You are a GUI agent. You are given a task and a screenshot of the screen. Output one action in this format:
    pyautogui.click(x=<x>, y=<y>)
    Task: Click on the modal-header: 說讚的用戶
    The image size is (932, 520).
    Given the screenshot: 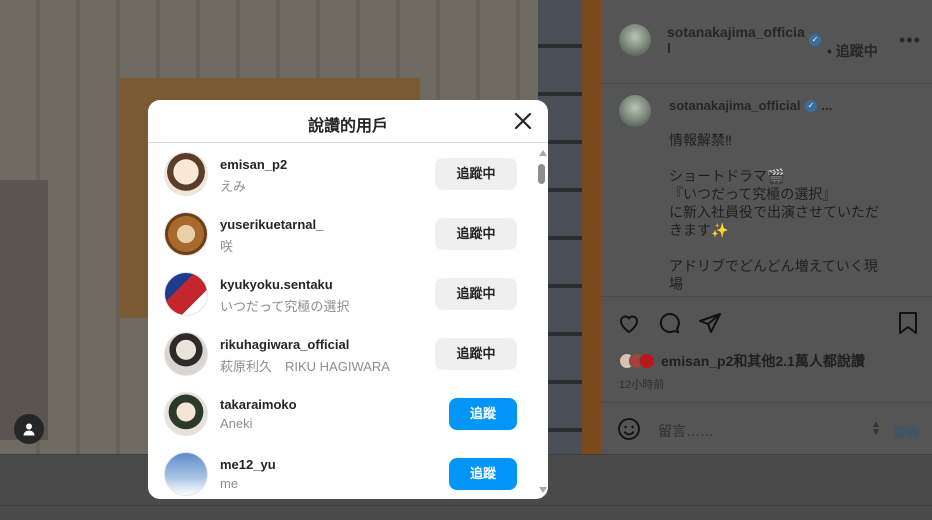 What is the action you would take?
    pyautogui.click(x=348, y=121)
    